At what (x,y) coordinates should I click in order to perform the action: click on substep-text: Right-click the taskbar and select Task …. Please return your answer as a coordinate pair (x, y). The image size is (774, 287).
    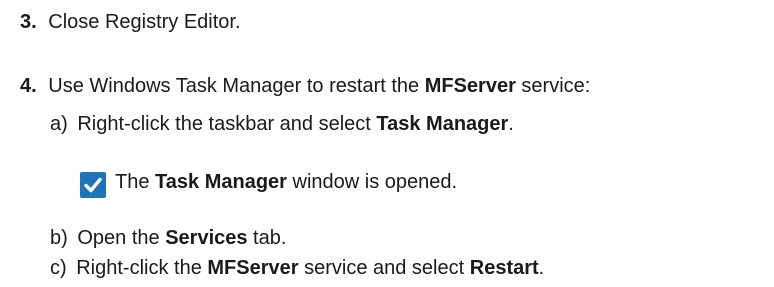
    Looking at the image, I should click on (295, 124).